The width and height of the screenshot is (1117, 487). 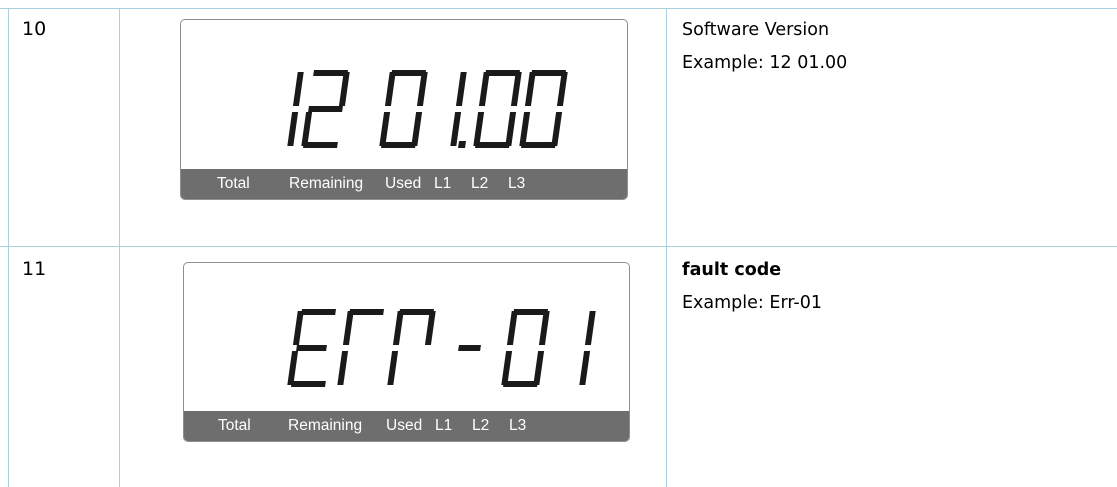 I want to click on table-border-left, so click(x=8, y=247).